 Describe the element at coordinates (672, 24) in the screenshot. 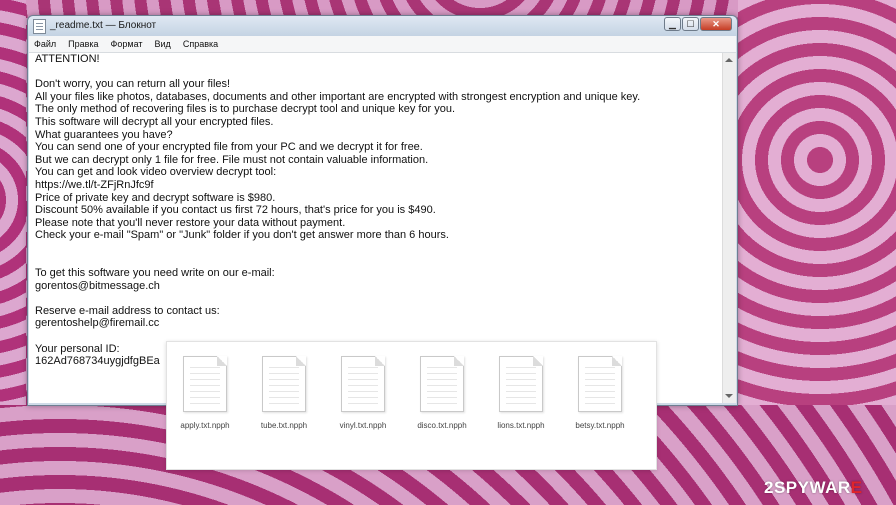

I see `minimize-button: ▁` at that location.